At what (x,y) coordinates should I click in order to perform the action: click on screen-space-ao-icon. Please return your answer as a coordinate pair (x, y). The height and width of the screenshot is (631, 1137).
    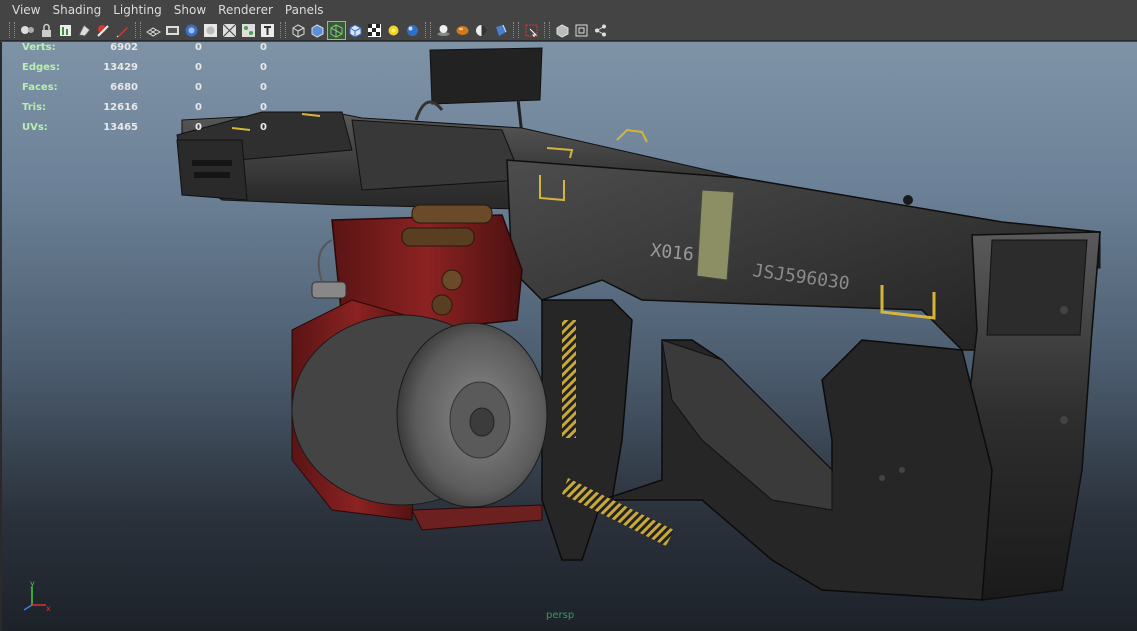
    Looking at the image, I should click on (412, 30).